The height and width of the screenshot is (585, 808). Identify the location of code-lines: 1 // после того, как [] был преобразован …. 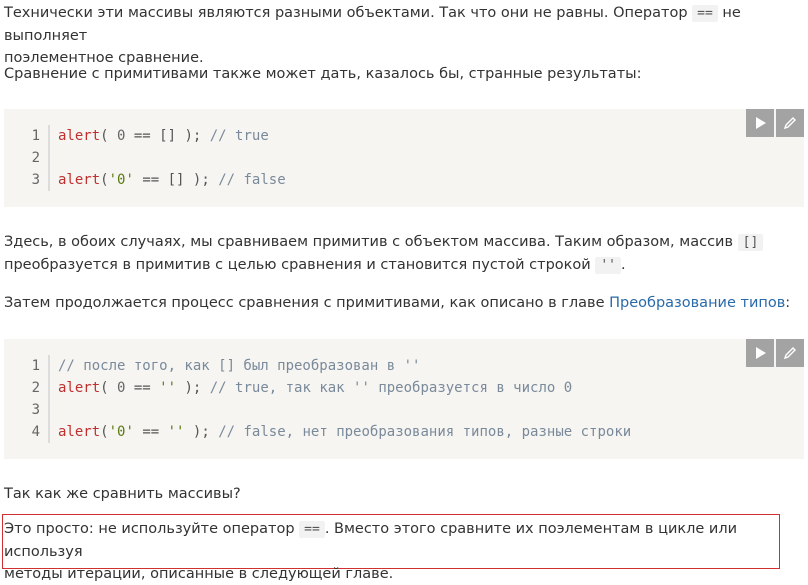
(404, 399).